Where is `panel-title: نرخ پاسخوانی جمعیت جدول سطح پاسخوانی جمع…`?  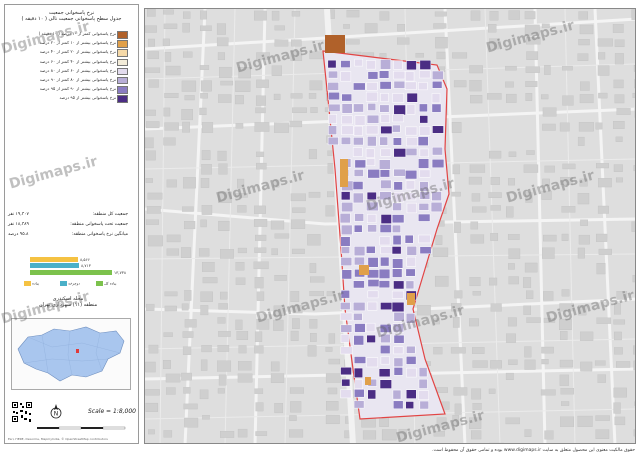 panel-title: نرخ پاسخوانی جمعیت جدول سطح پاسخوانی جمع… is located at coordinates (71, 13).